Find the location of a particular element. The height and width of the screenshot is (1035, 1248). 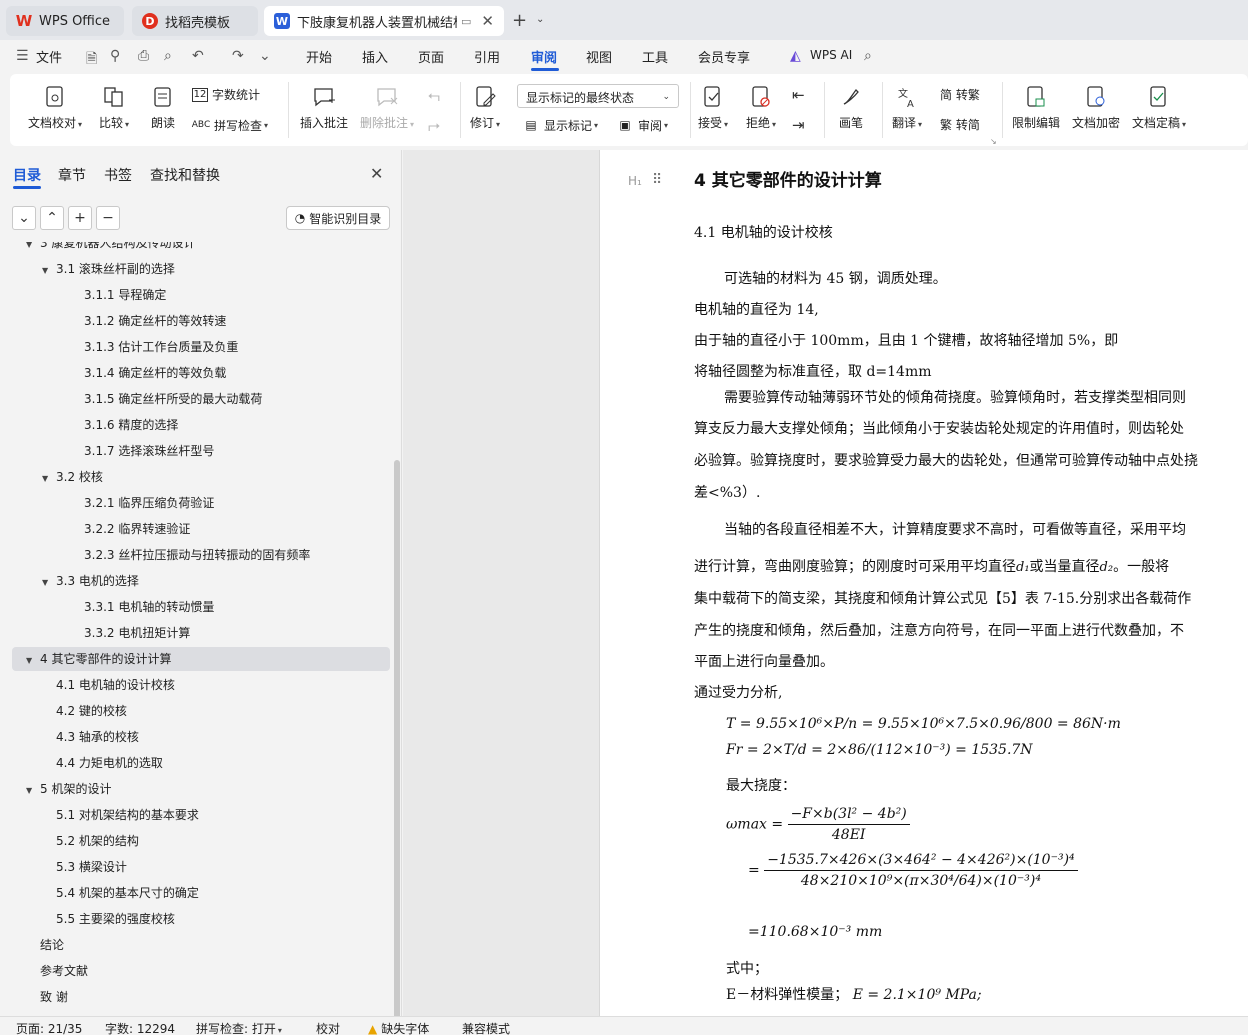

to-simplified-button: 繁 转简 is located at coordinates (960, 124).